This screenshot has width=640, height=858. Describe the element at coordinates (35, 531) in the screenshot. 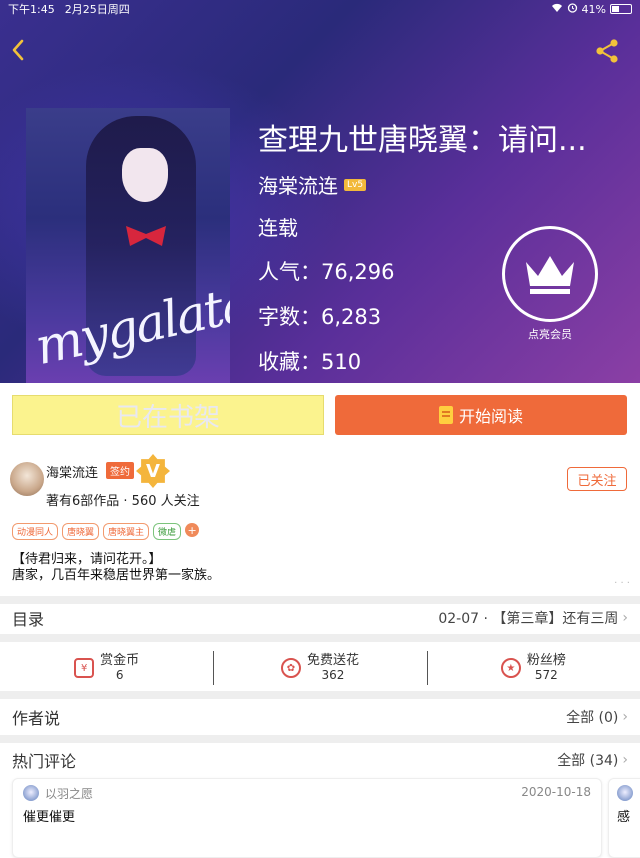

I see `tag-item: 动漫同人` at that location.